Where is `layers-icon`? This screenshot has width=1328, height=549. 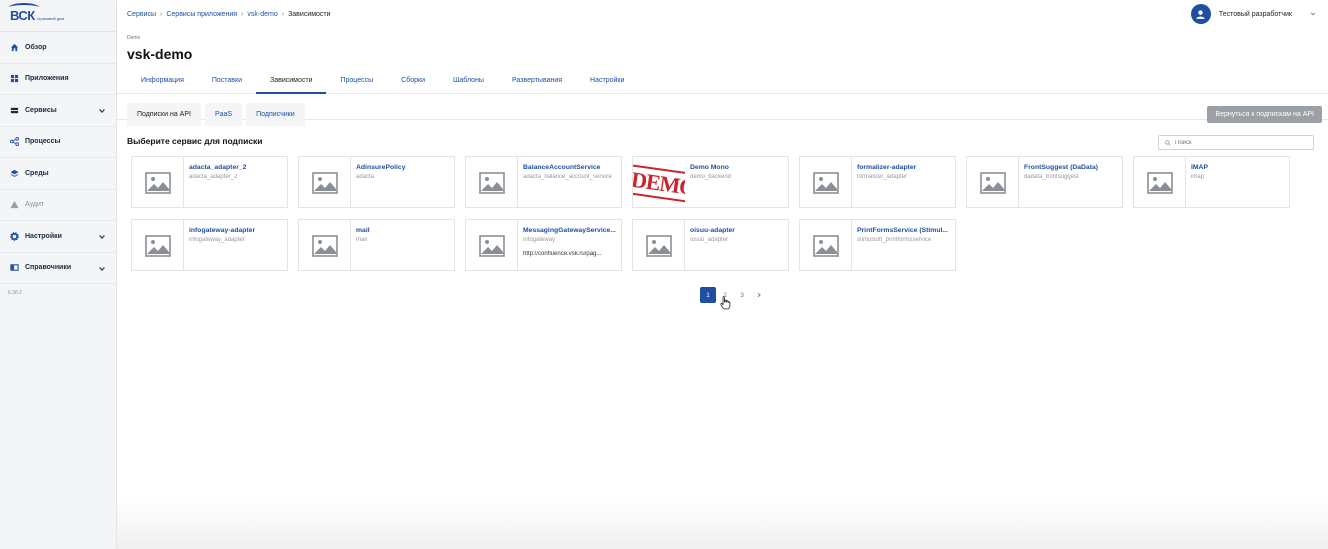 layers-icon is located at coordinates (14, 173).